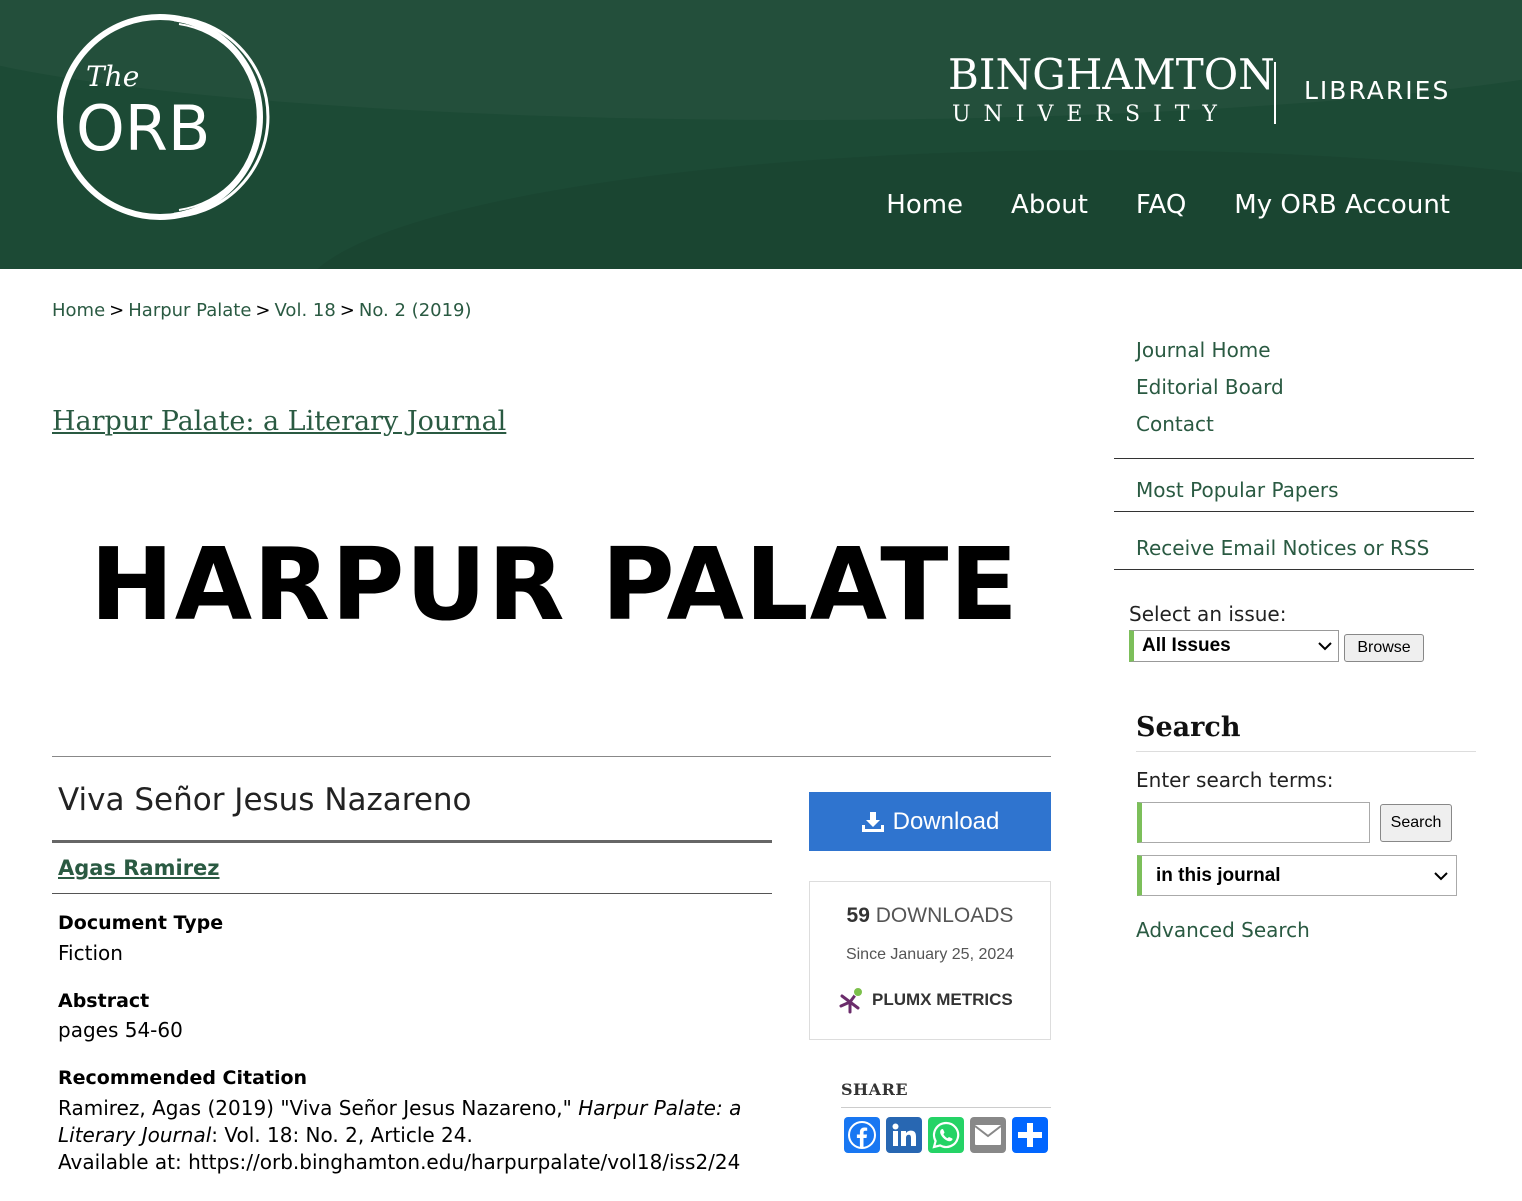 This screenshot has height=1201, width=1522. What do you see at coordinates (942, 999) in the screenshot?
I see `plumx-label: PLUMX METRICS` at bounding box center [942, 999].